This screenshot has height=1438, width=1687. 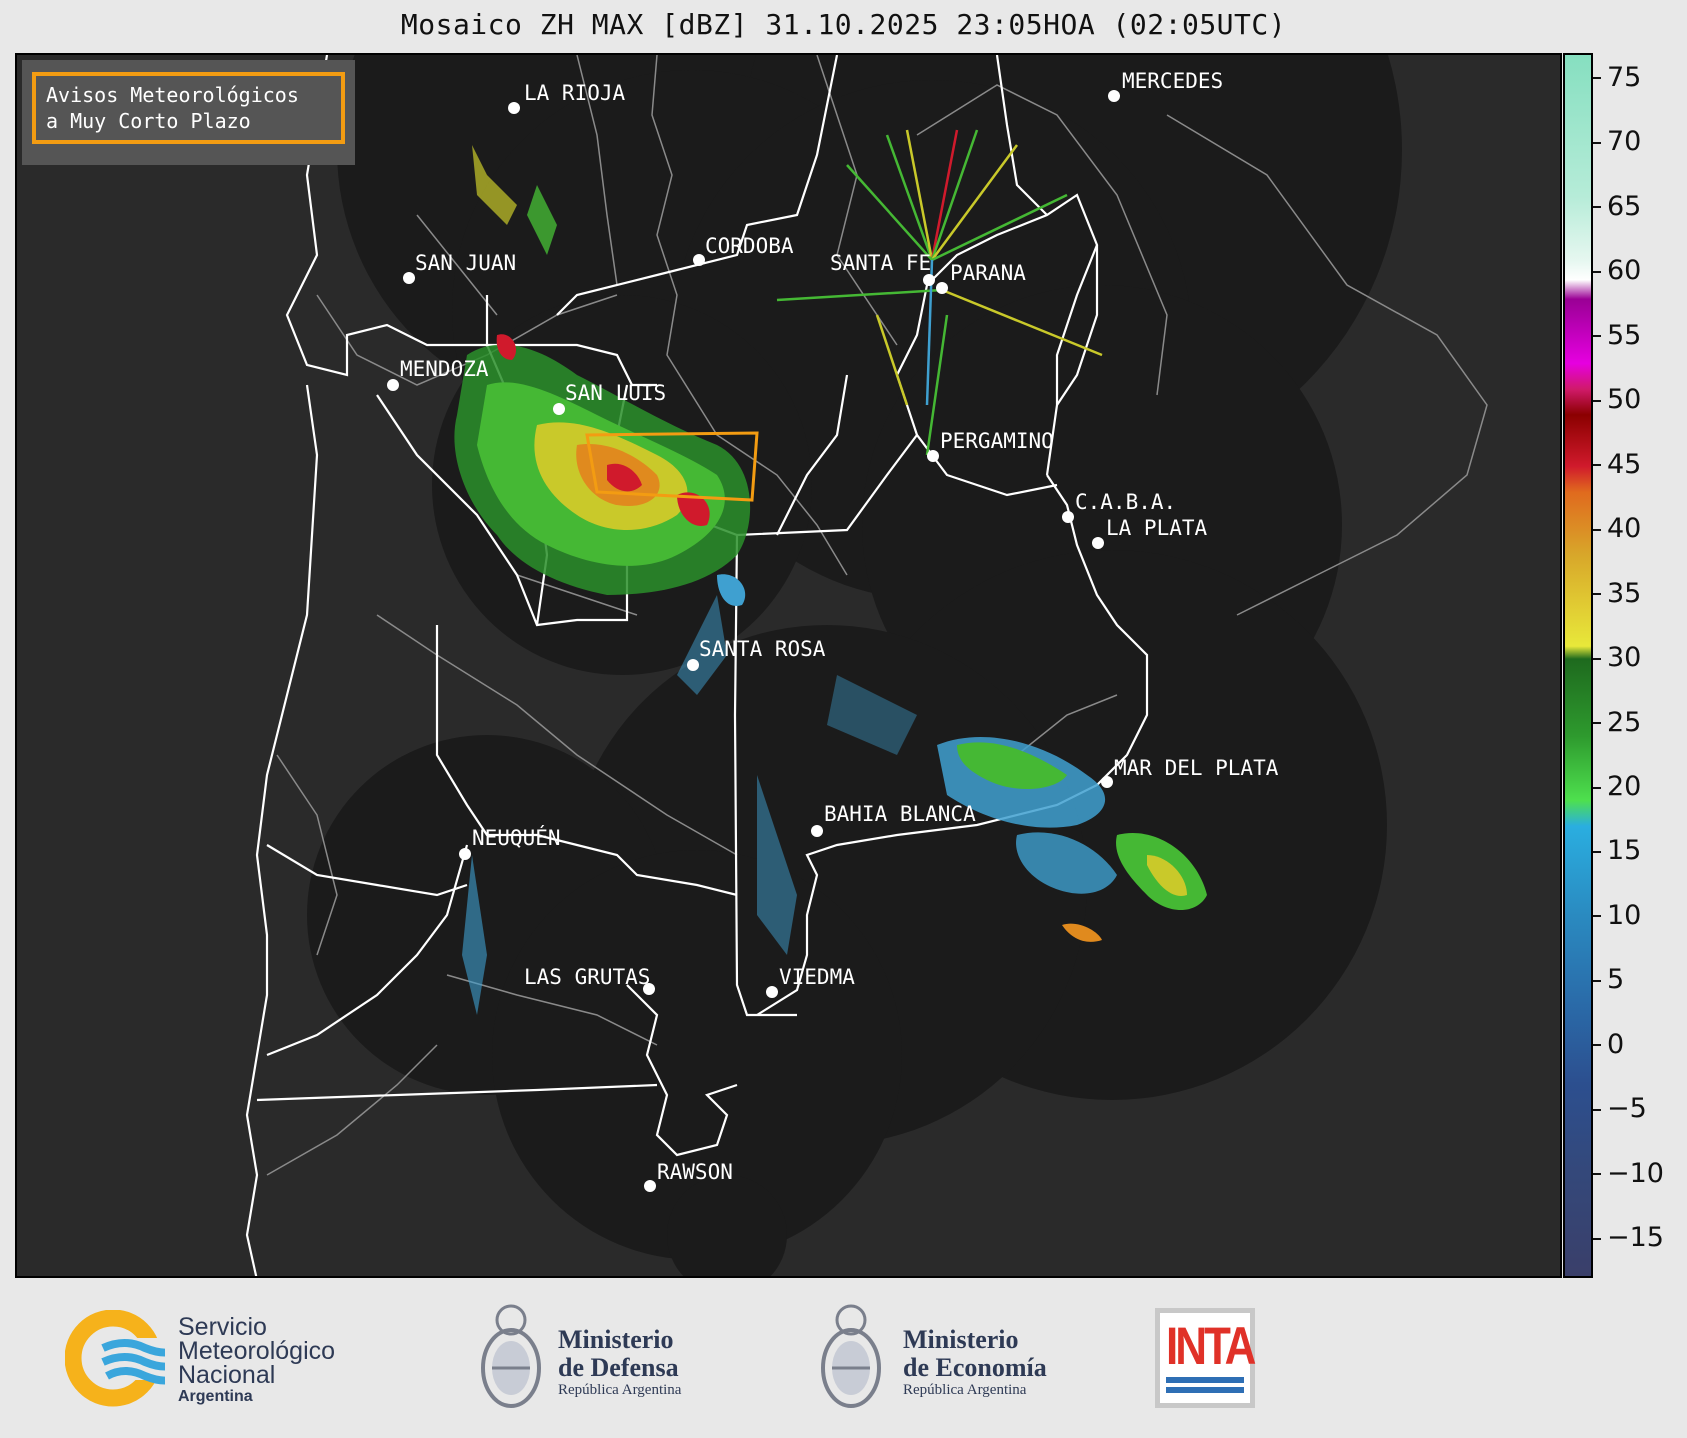 I want to click on colorbar-tick: 65, so click(x=1616, y=206).